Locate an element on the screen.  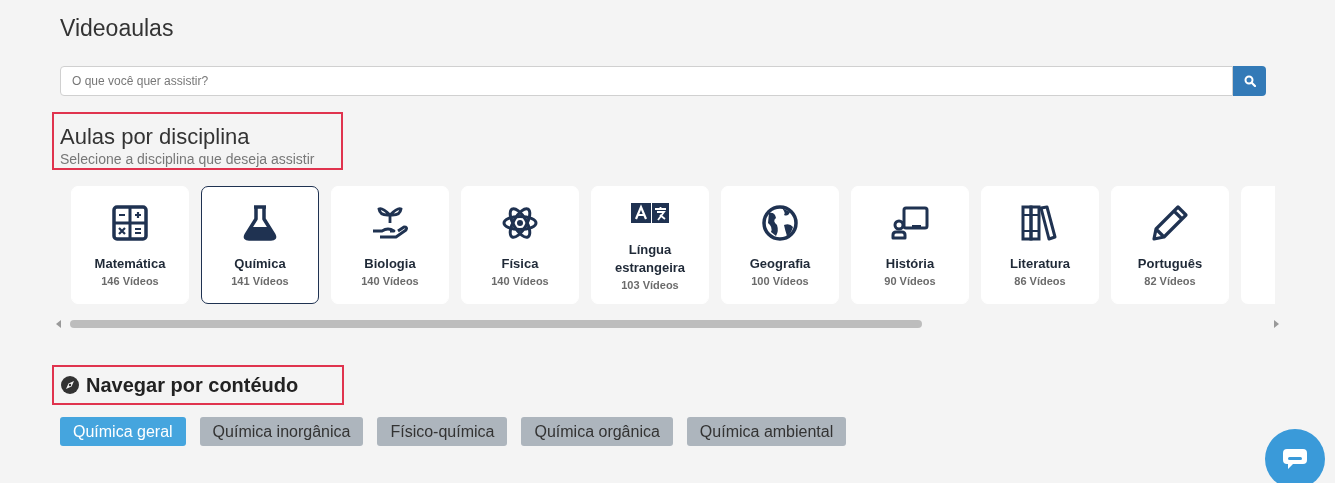
subject-card: Língua estrangeira 103 Vídeos is located at coordinates (650, 245).